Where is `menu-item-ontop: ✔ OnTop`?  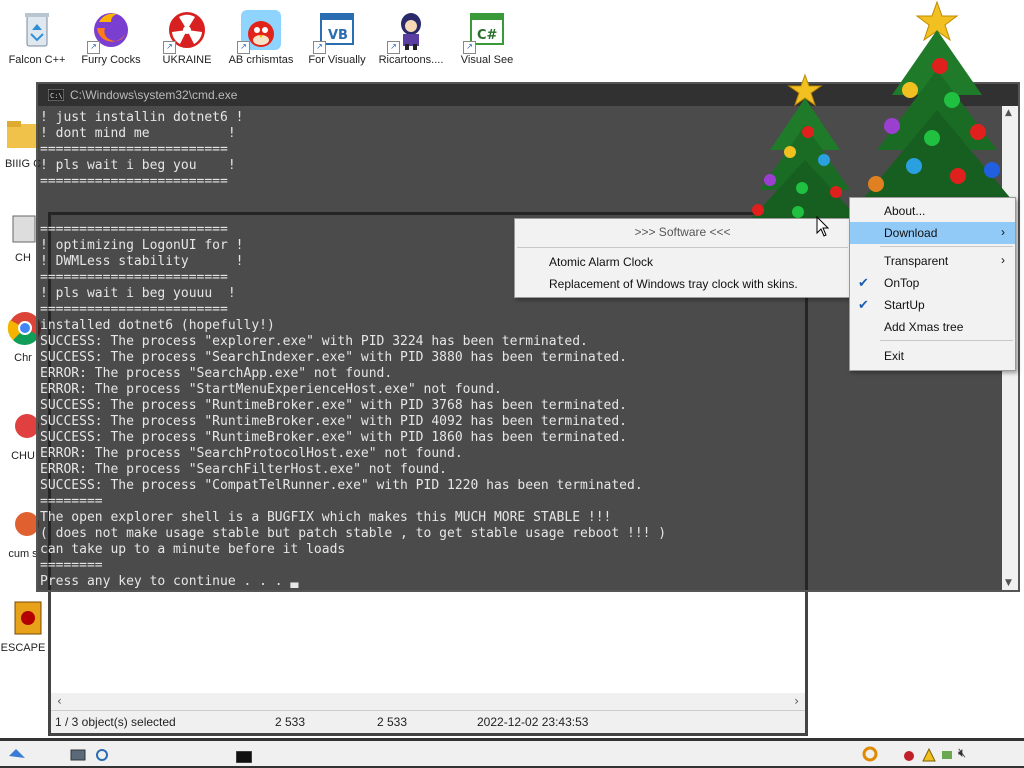
menu-item-ontop: ✔ OnTop is located at coordinates (932, 283).